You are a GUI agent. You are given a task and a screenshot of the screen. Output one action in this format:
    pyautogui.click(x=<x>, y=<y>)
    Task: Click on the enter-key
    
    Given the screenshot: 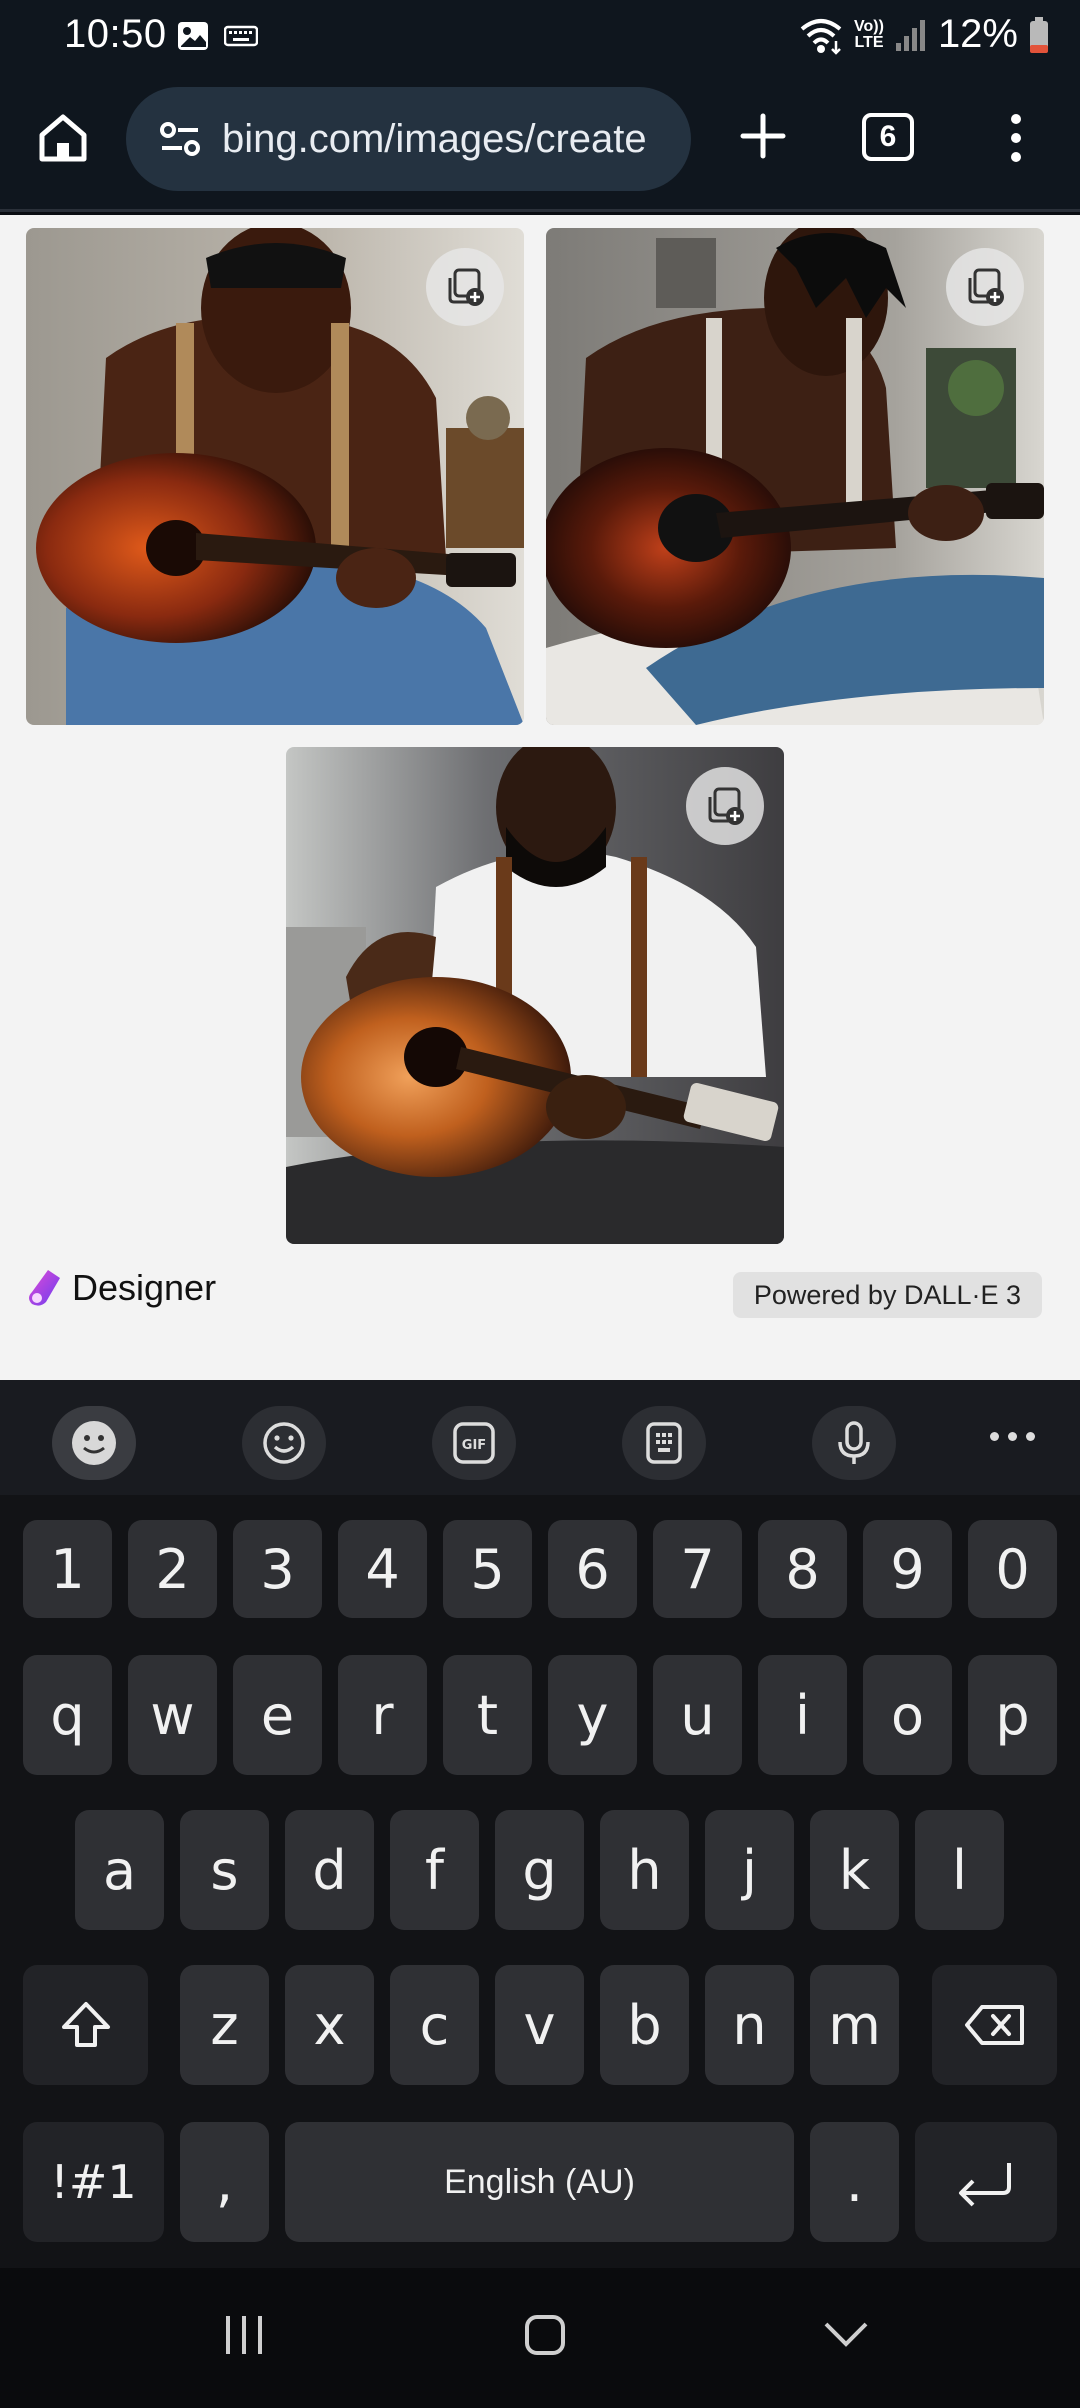 What is the action you would take?
    pyautogui.click(x=986, y=2182)
    